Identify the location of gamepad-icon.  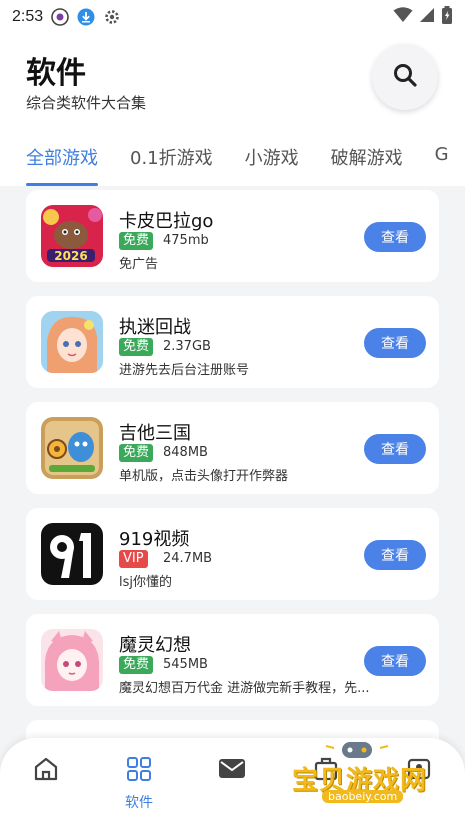
(357, 750).